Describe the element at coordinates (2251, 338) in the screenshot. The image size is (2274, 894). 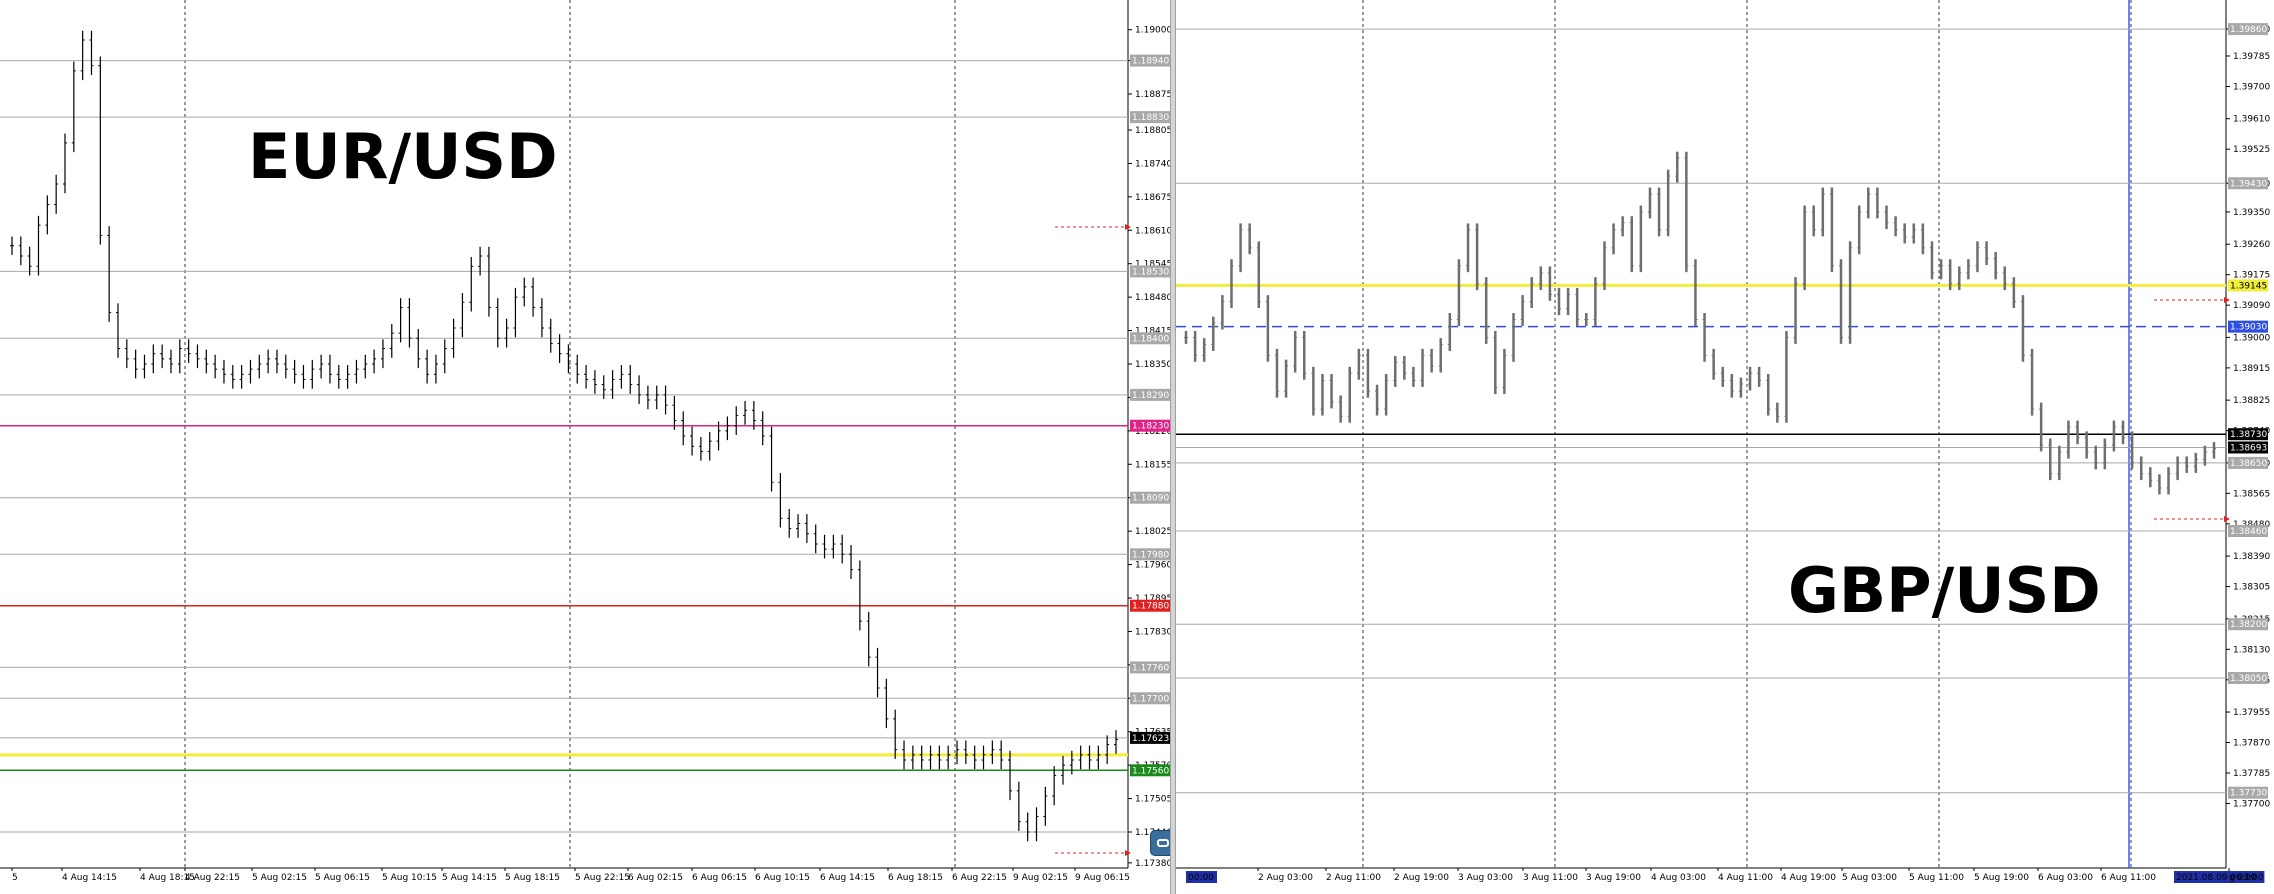
I see `y-tick-label: 1.39000` at that location.